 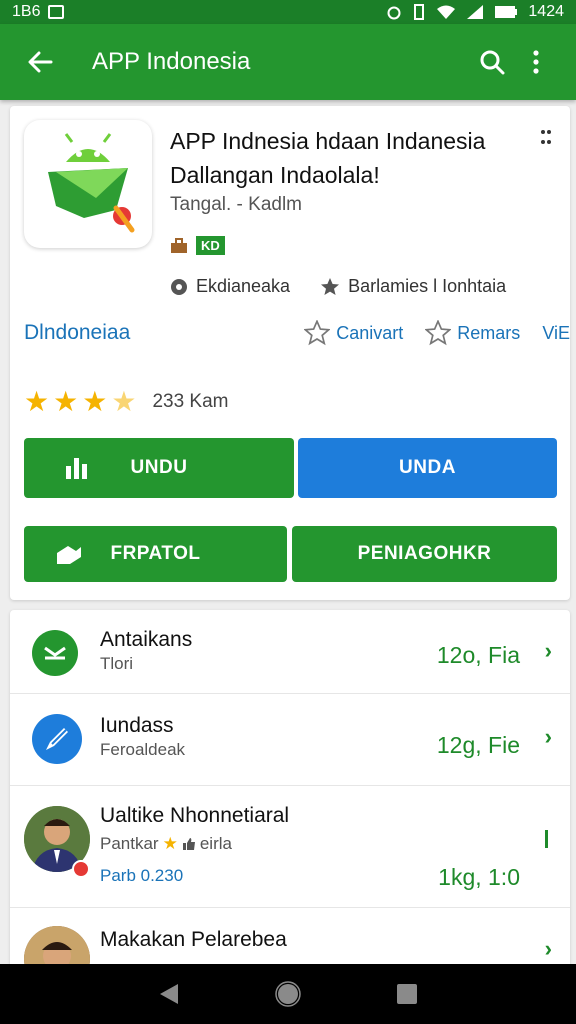 I want to click on notification-icon, so click(x=56, y=12).